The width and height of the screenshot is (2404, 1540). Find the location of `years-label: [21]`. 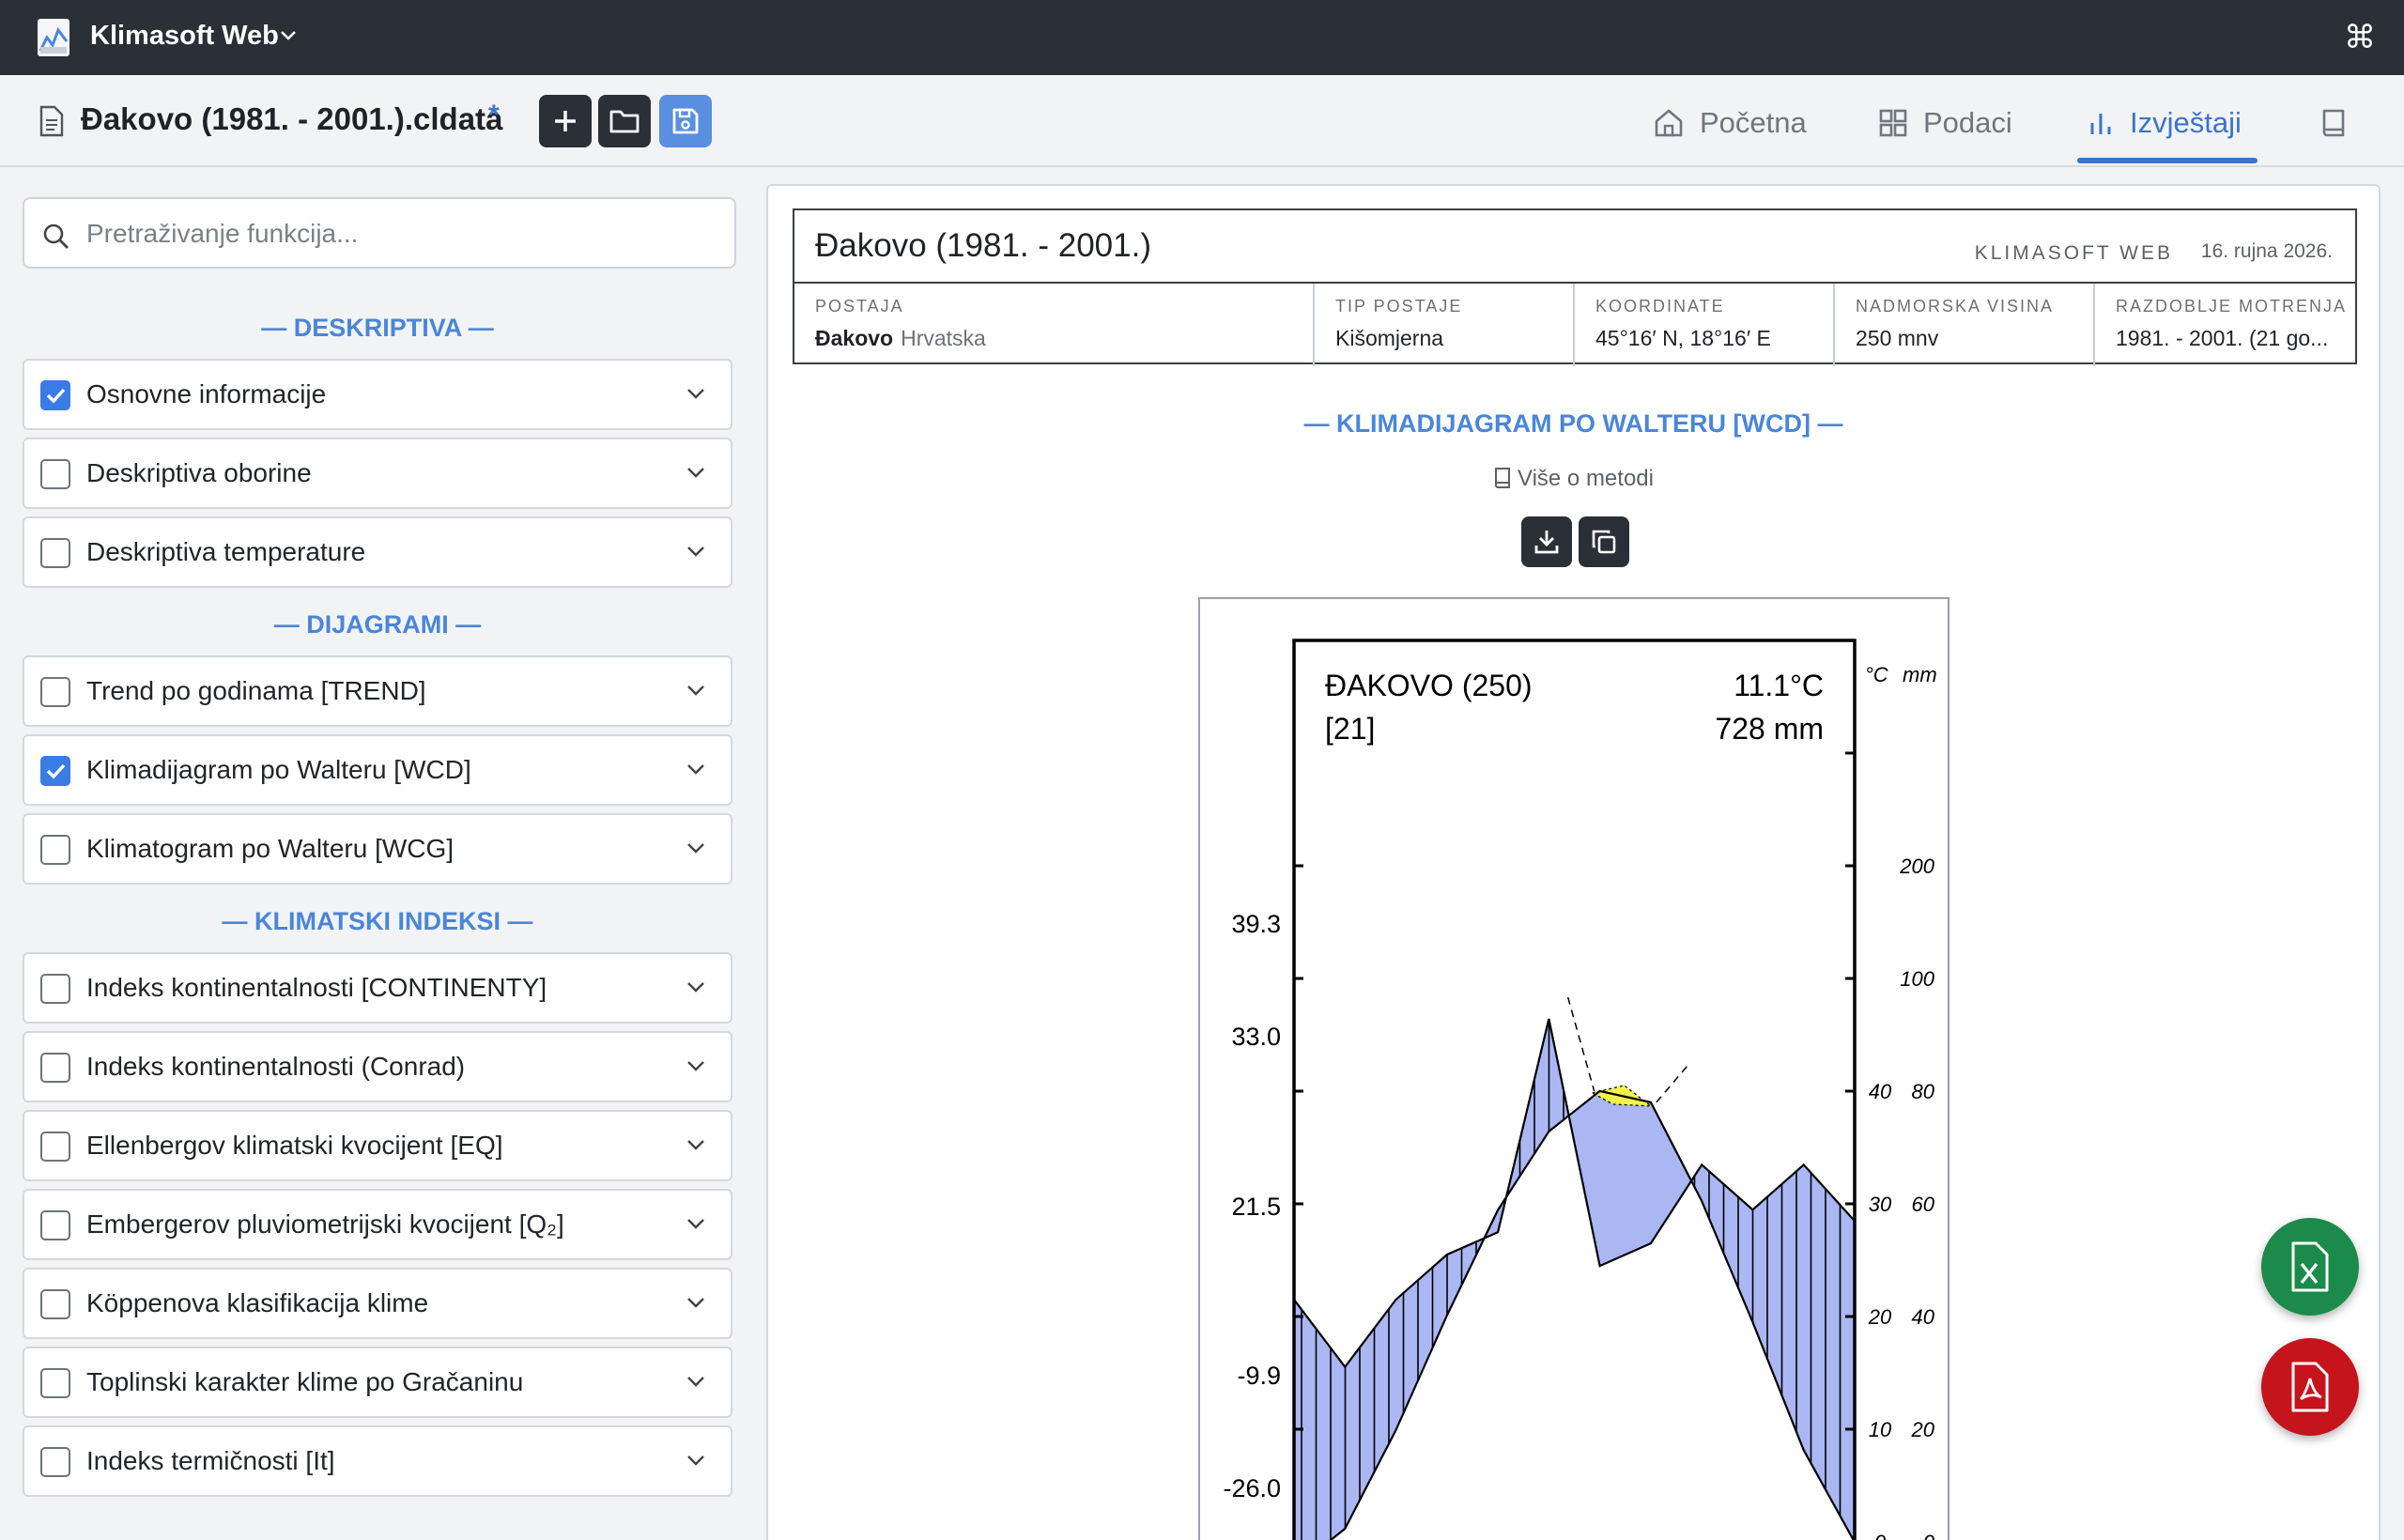

years-label: [21] is located at coordinates (1350, 729).